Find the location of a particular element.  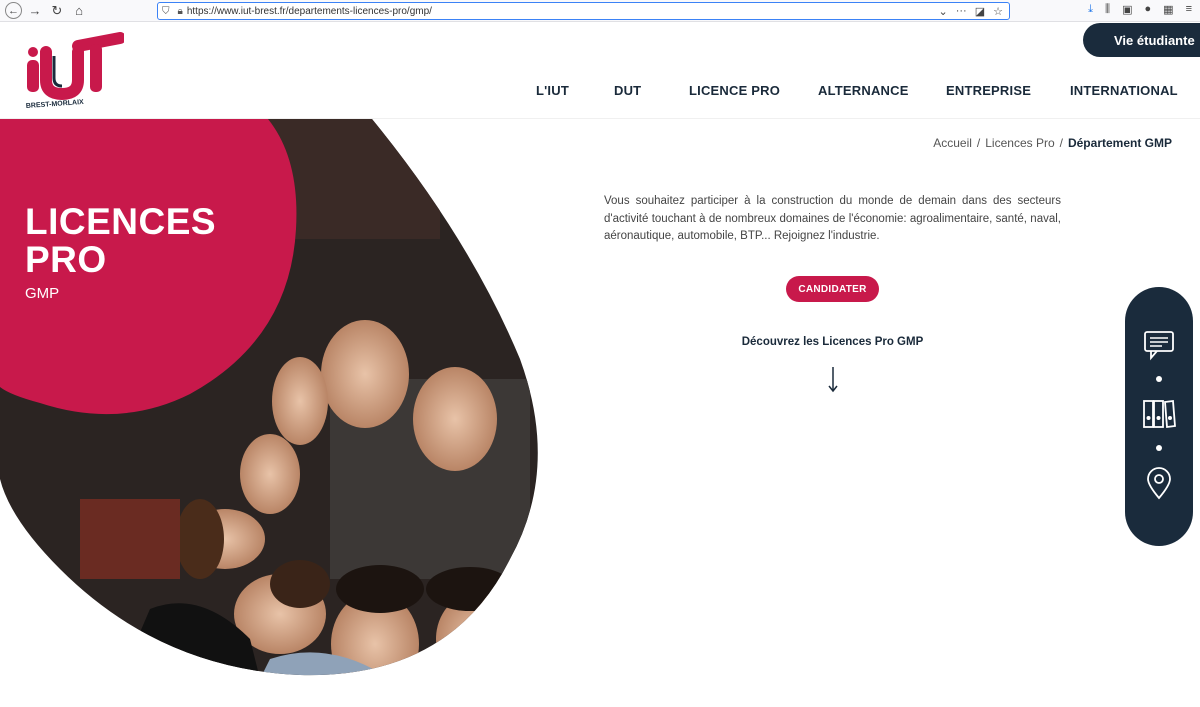

chat-icon is located at coordinates (1159, 344).